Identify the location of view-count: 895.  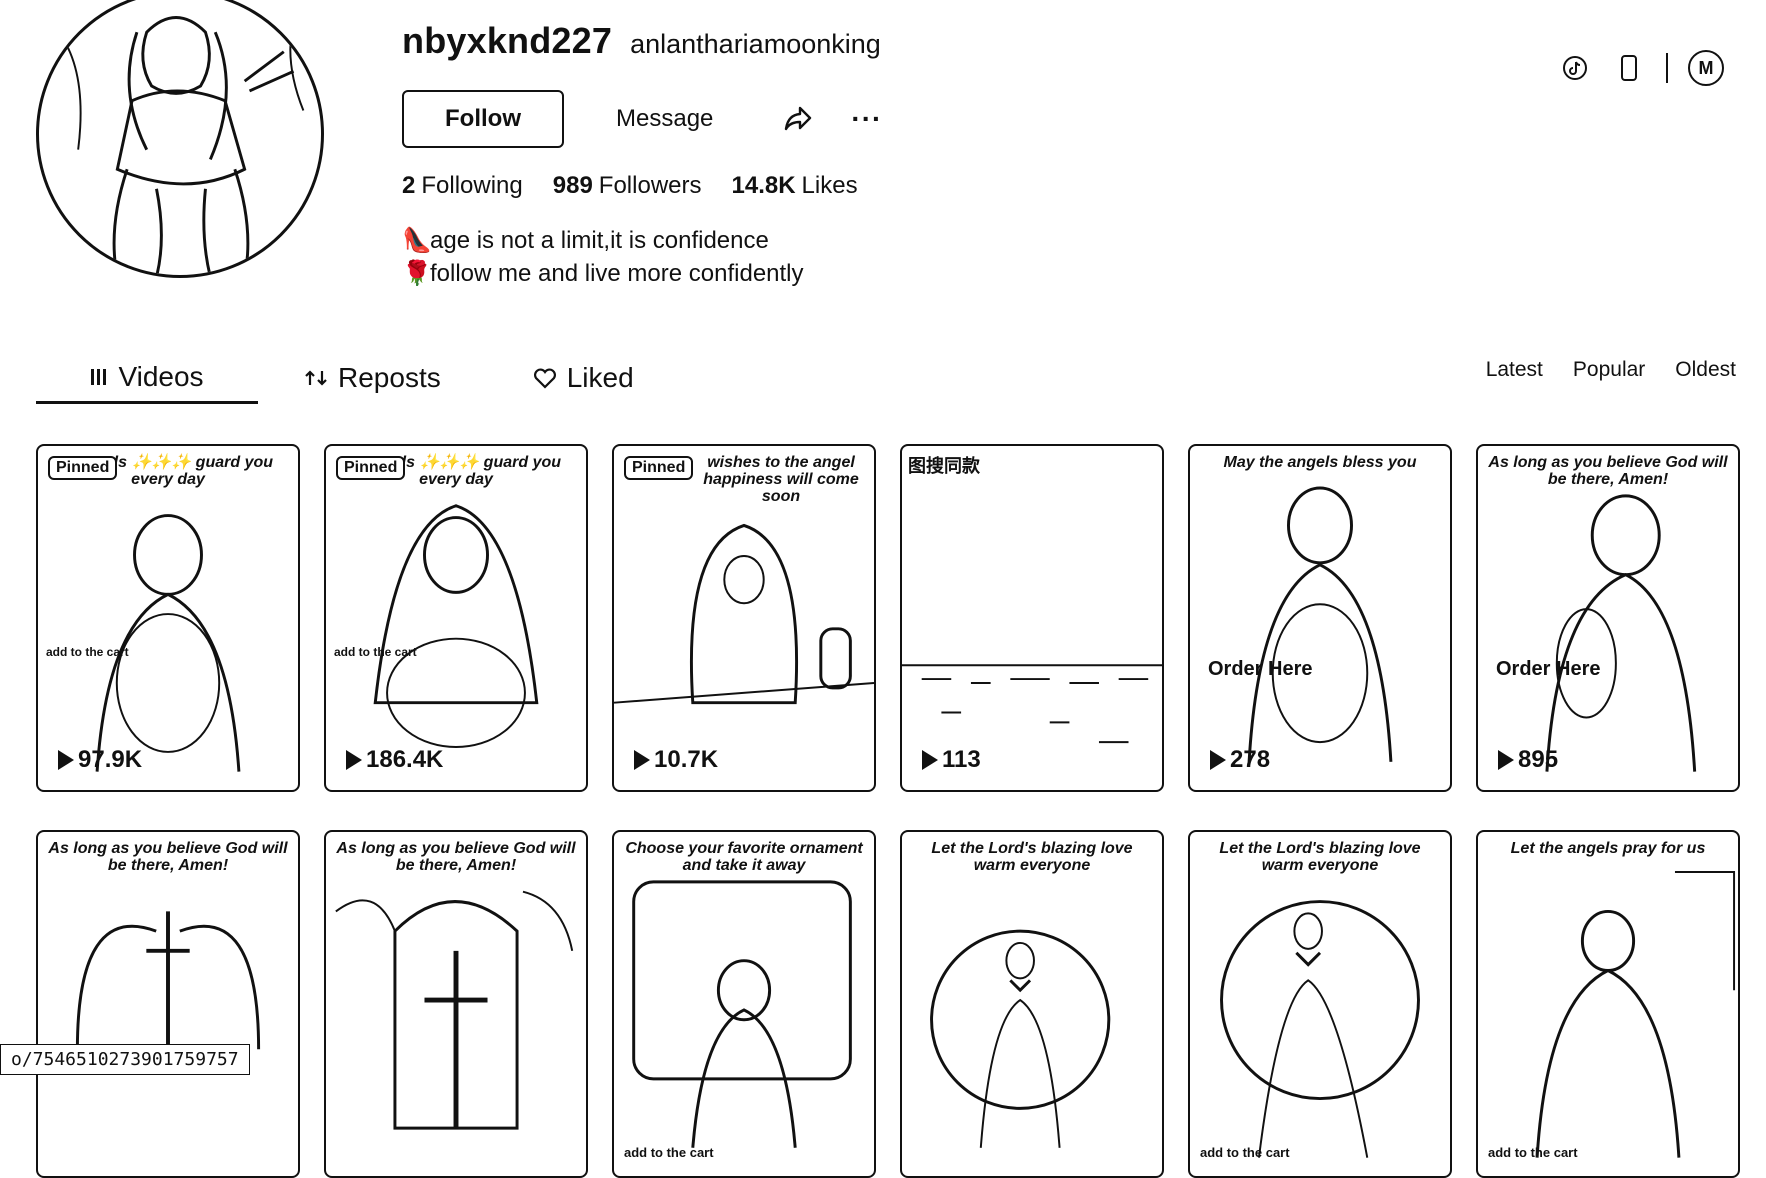
(1528, 760).